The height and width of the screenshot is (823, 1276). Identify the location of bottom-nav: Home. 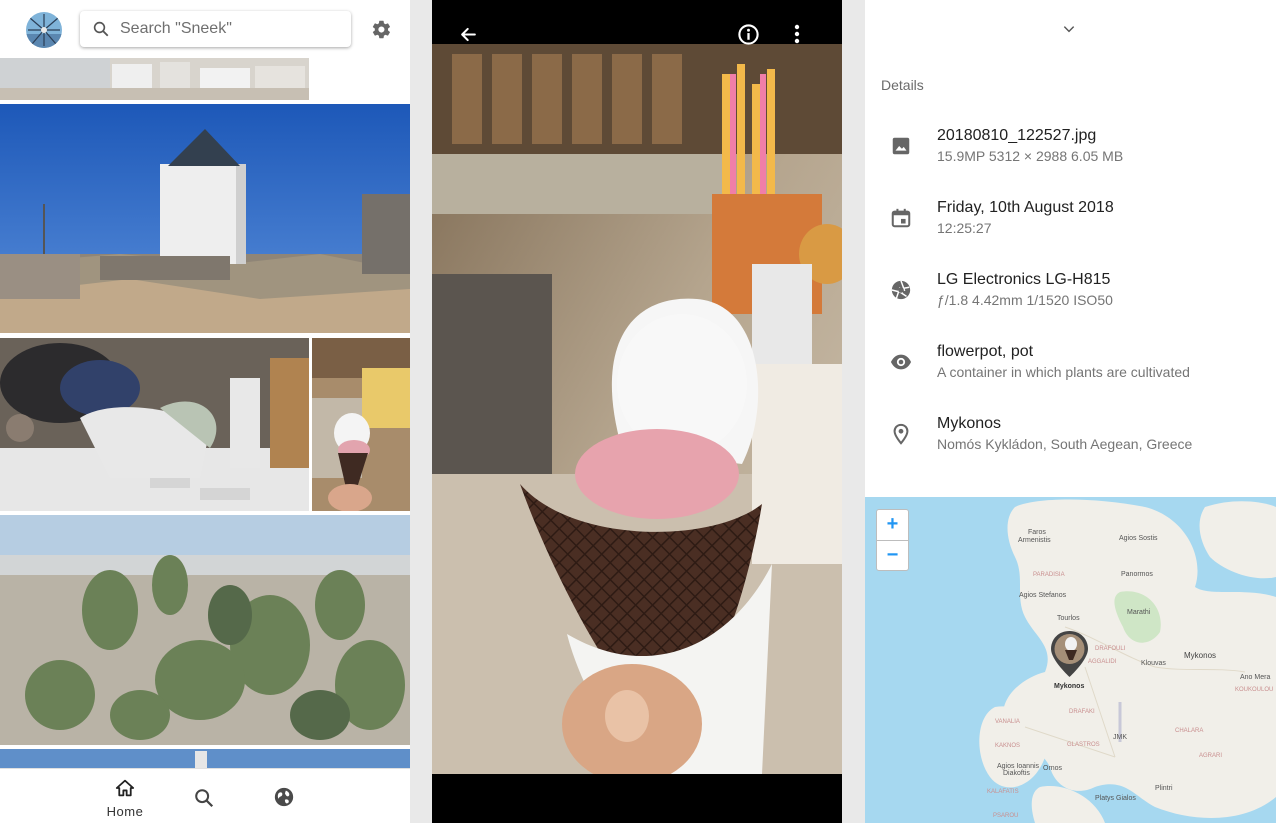
(205, 795).